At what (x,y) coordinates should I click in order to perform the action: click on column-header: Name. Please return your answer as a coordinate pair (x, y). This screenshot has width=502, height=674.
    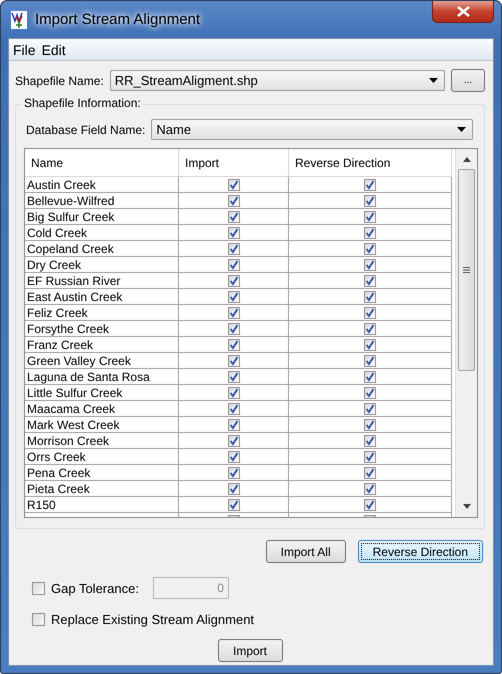
    Looking at the image, I should click on (102, 163).